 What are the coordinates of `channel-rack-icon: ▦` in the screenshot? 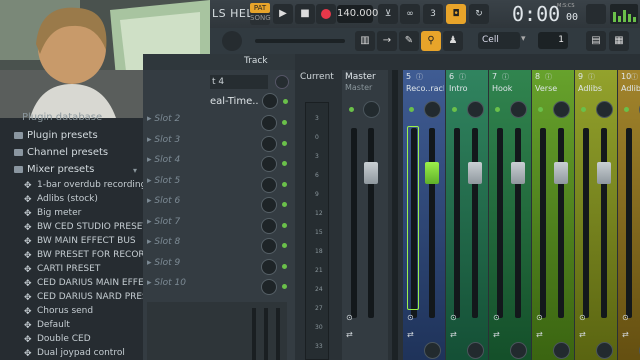 It's located at (619, 41).